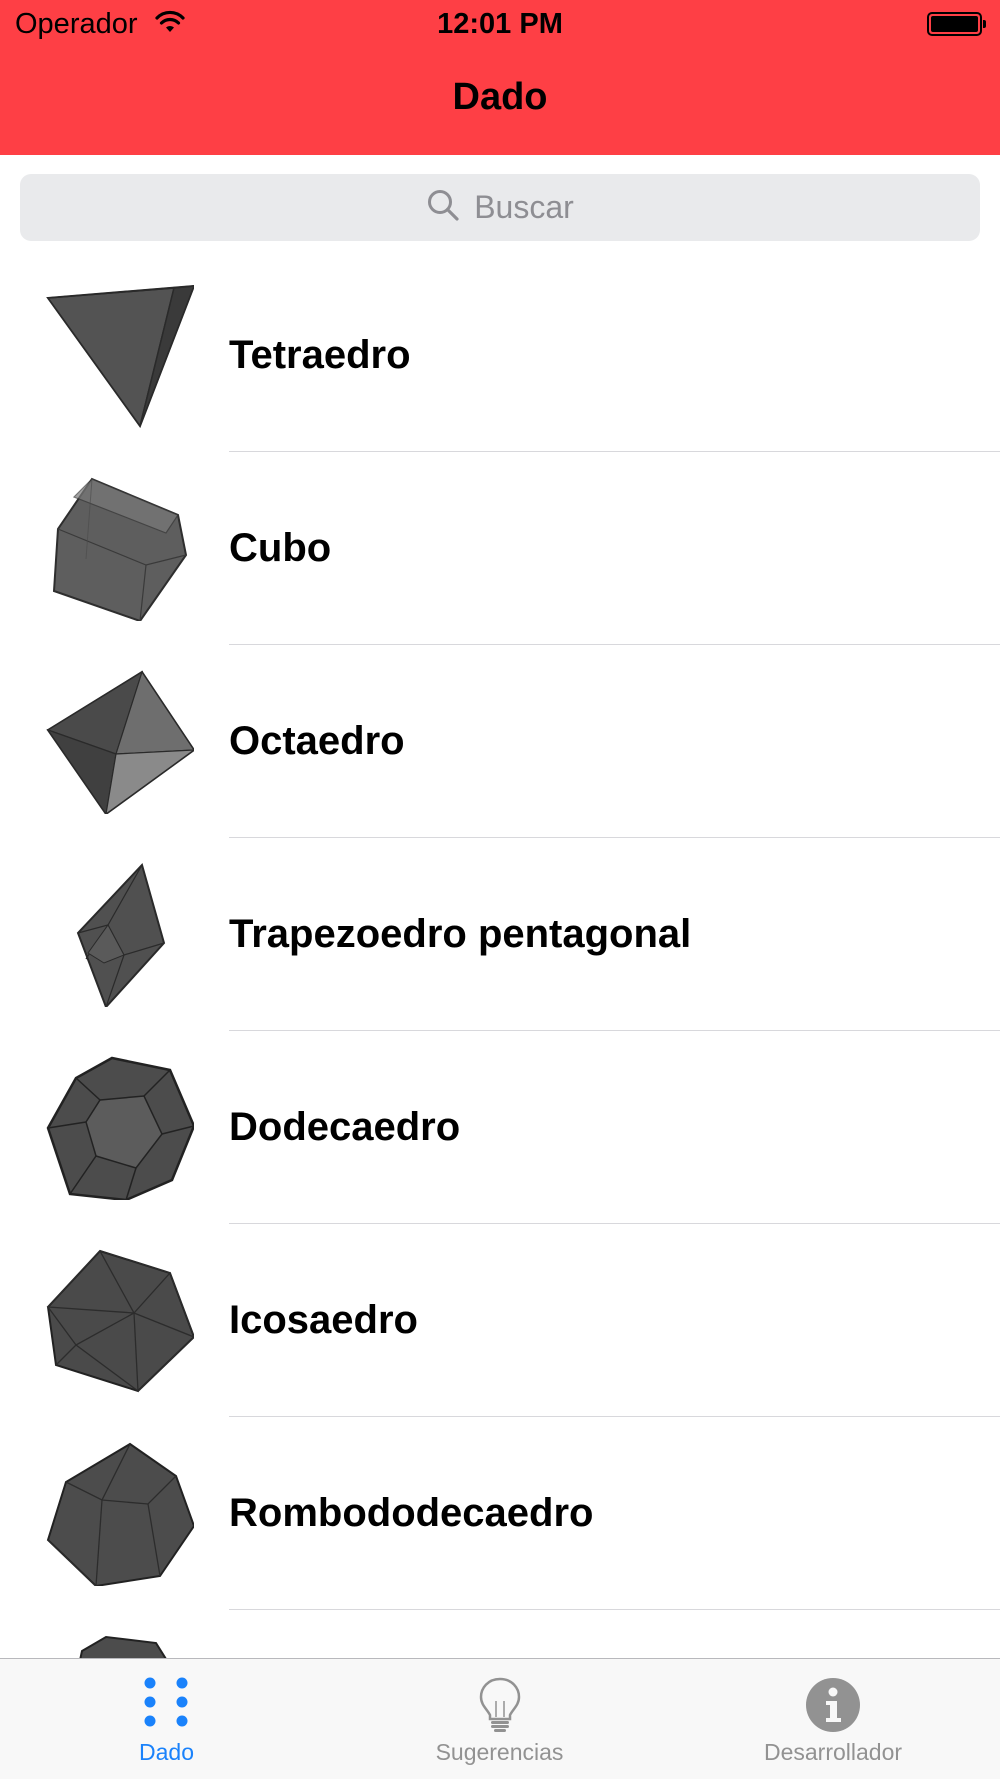 The image size is (1000, 1779). I want to click on lightbulb-icon, so click(500, 1707).